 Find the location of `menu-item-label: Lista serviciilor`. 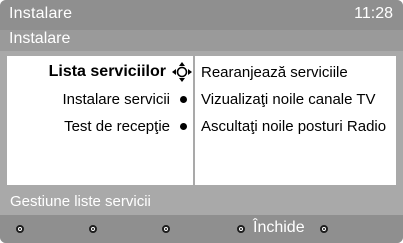

menu-item-label: Lista serviciilor is located at coordinates (107, 71).